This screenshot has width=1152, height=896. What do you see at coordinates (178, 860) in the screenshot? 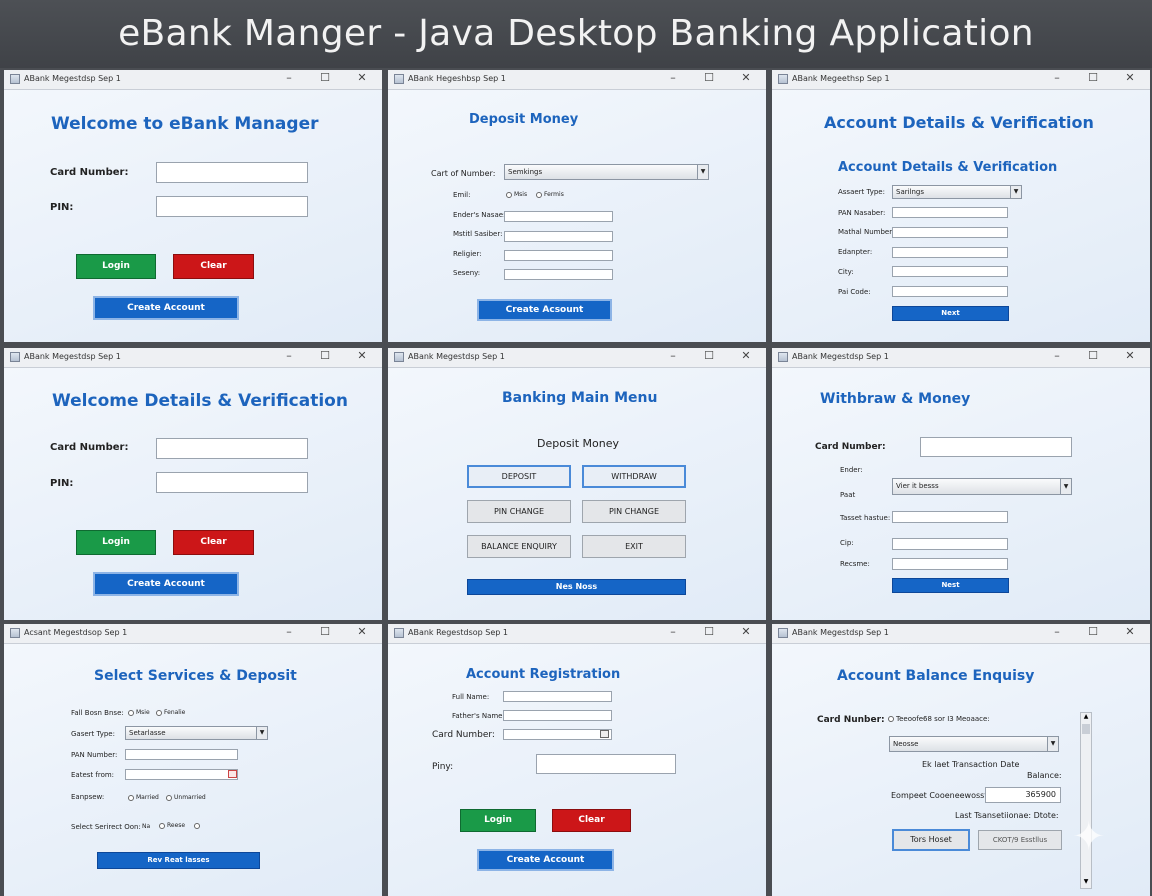
I see `bottom-action-button: Rev Reat lasses` at bounding box center [178, 860].